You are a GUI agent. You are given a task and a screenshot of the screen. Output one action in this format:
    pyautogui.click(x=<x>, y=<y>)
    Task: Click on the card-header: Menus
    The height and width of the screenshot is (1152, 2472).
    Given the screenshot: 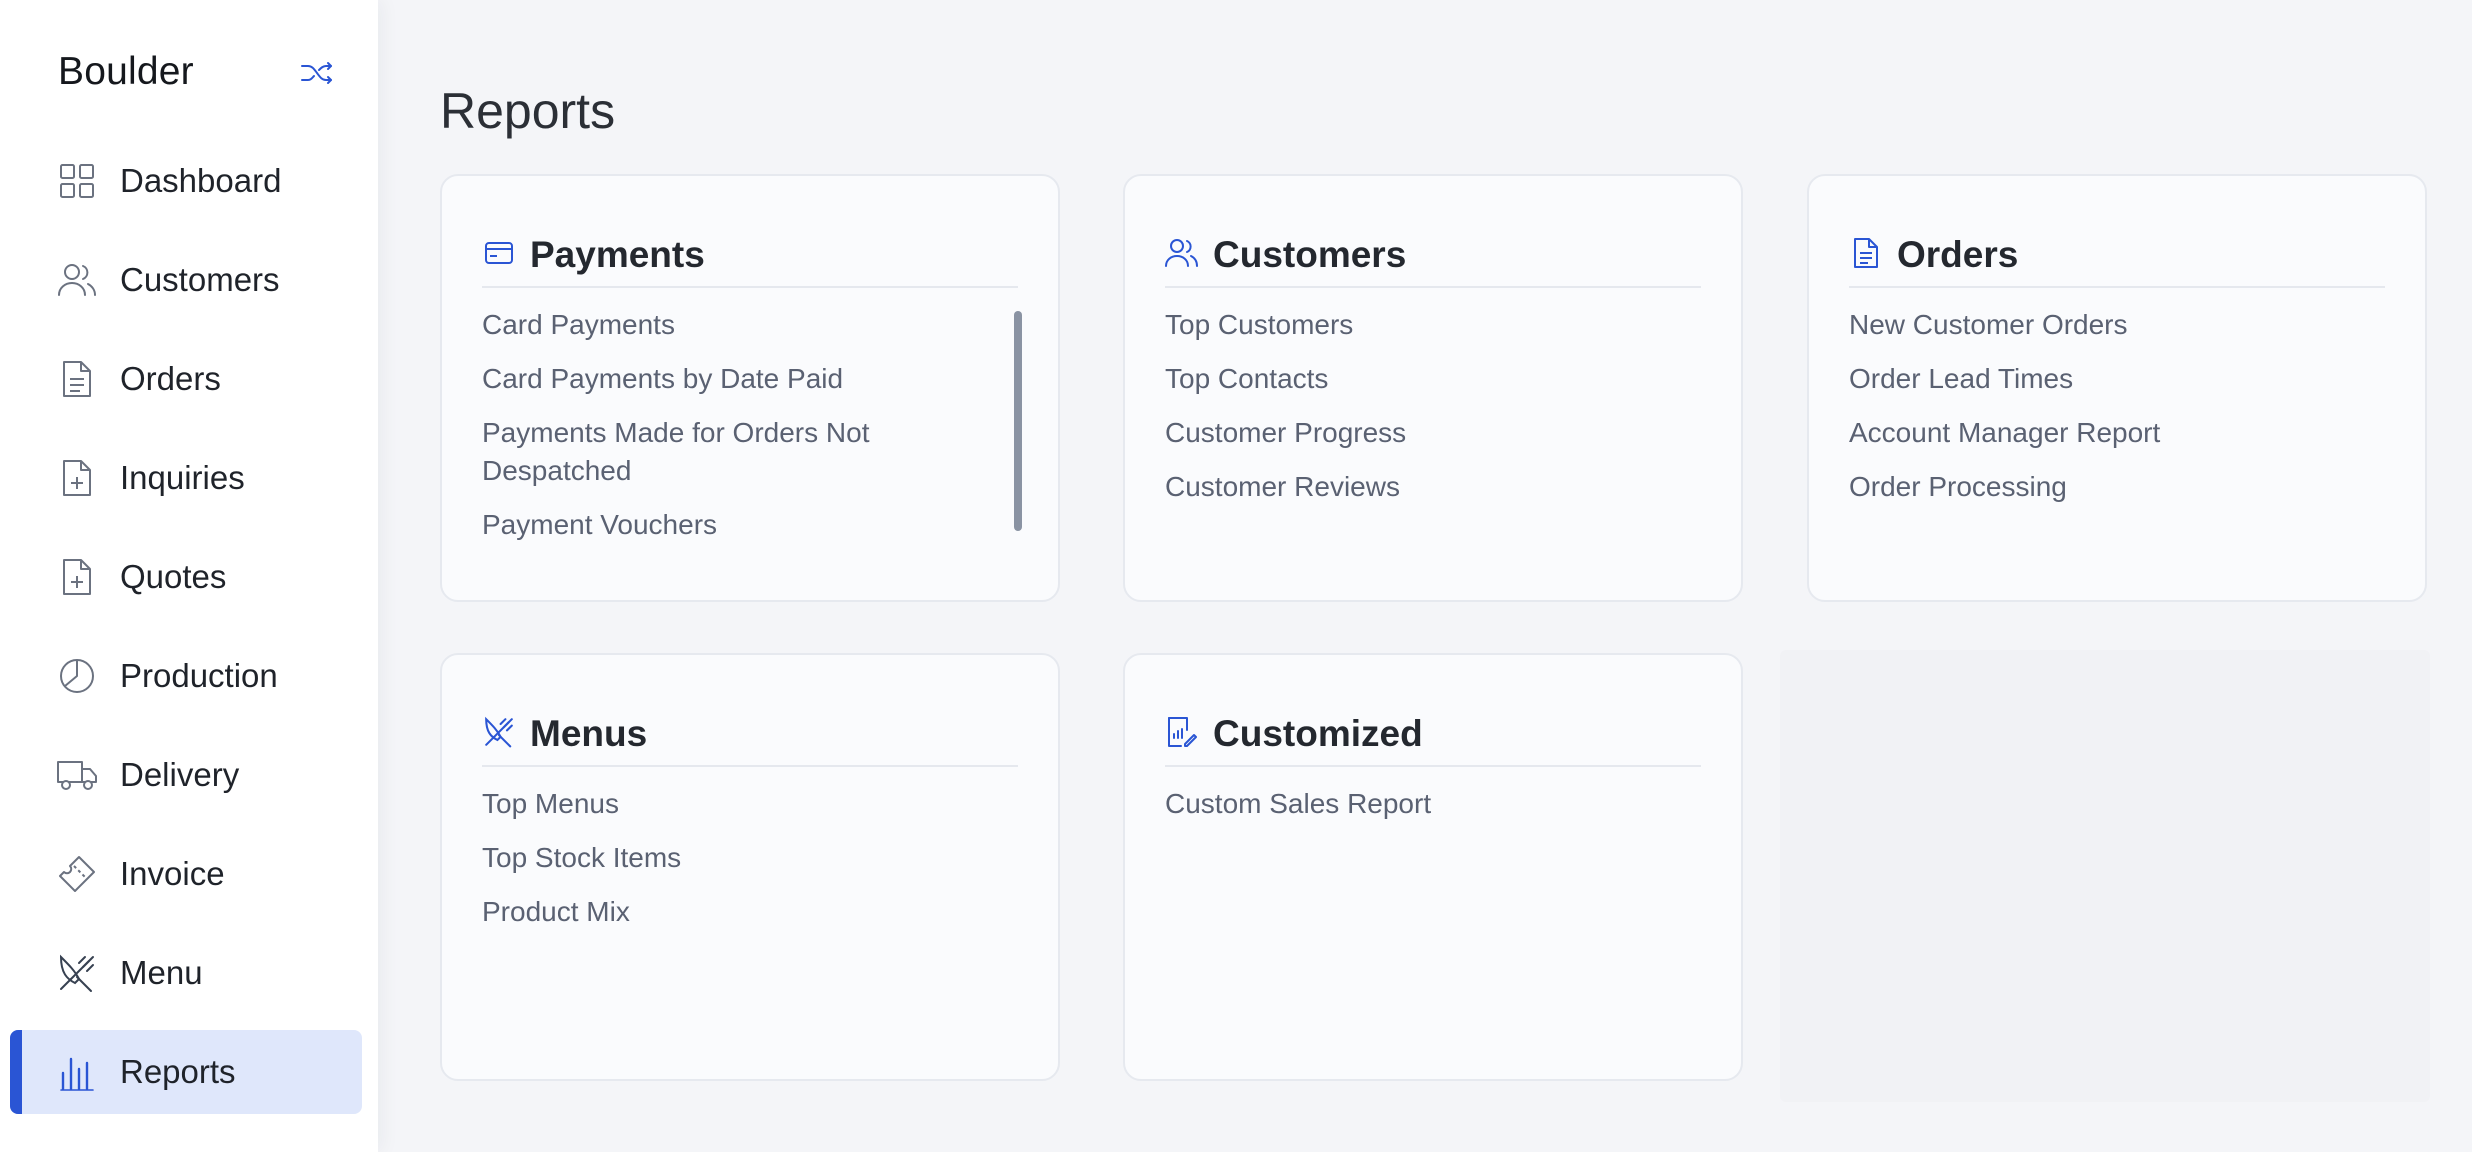 What is the action you would take?
    pyautogui.click(x=750, y=731)
    